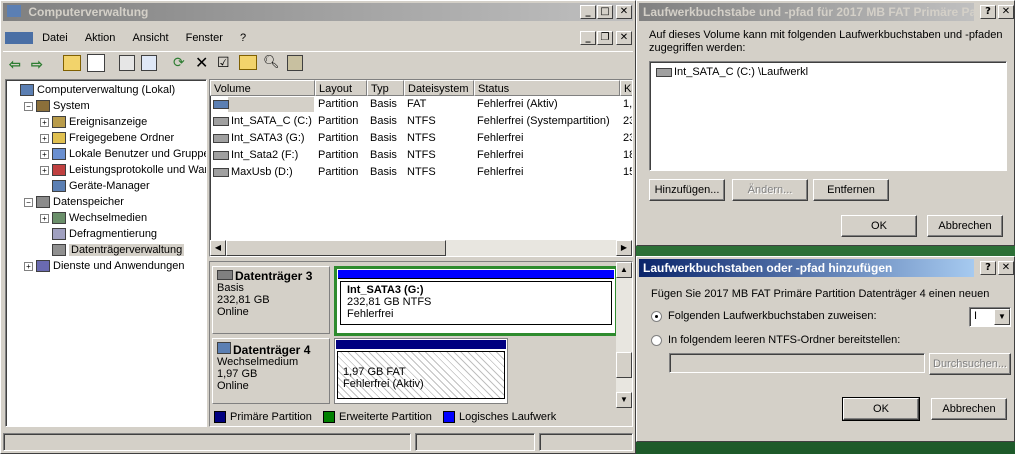 The height and width of the screenshot is (454, 1015). What do you see at coordinates (318, 63) in the screenshot?
I see `toolbar: ⇦ ⇨ ⟳ ✕ ☑ 🔍︎` at bounding box center [318, 63].